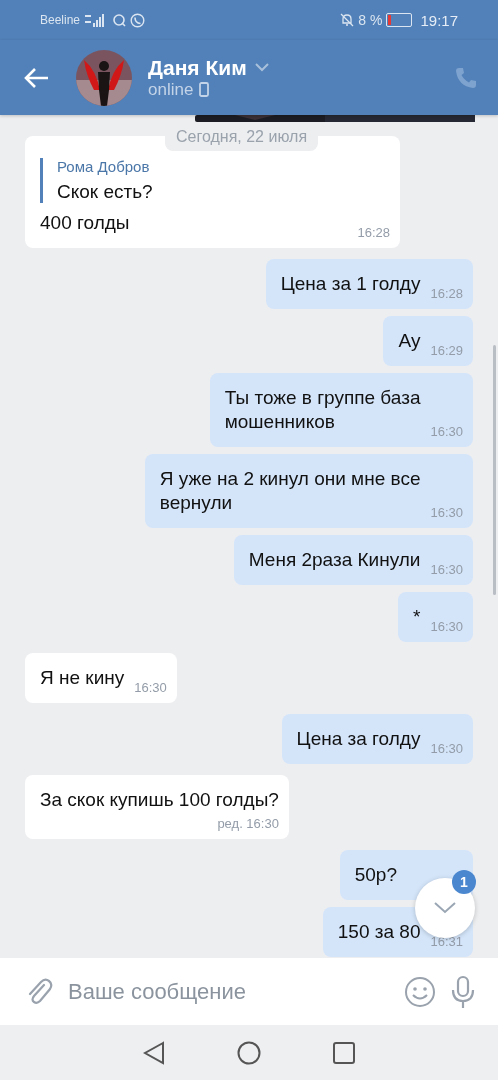 The image size is (498, 1080). Describe the element at coordinates (417, 617) in the screenshot. I see `message-text: *` at that location.